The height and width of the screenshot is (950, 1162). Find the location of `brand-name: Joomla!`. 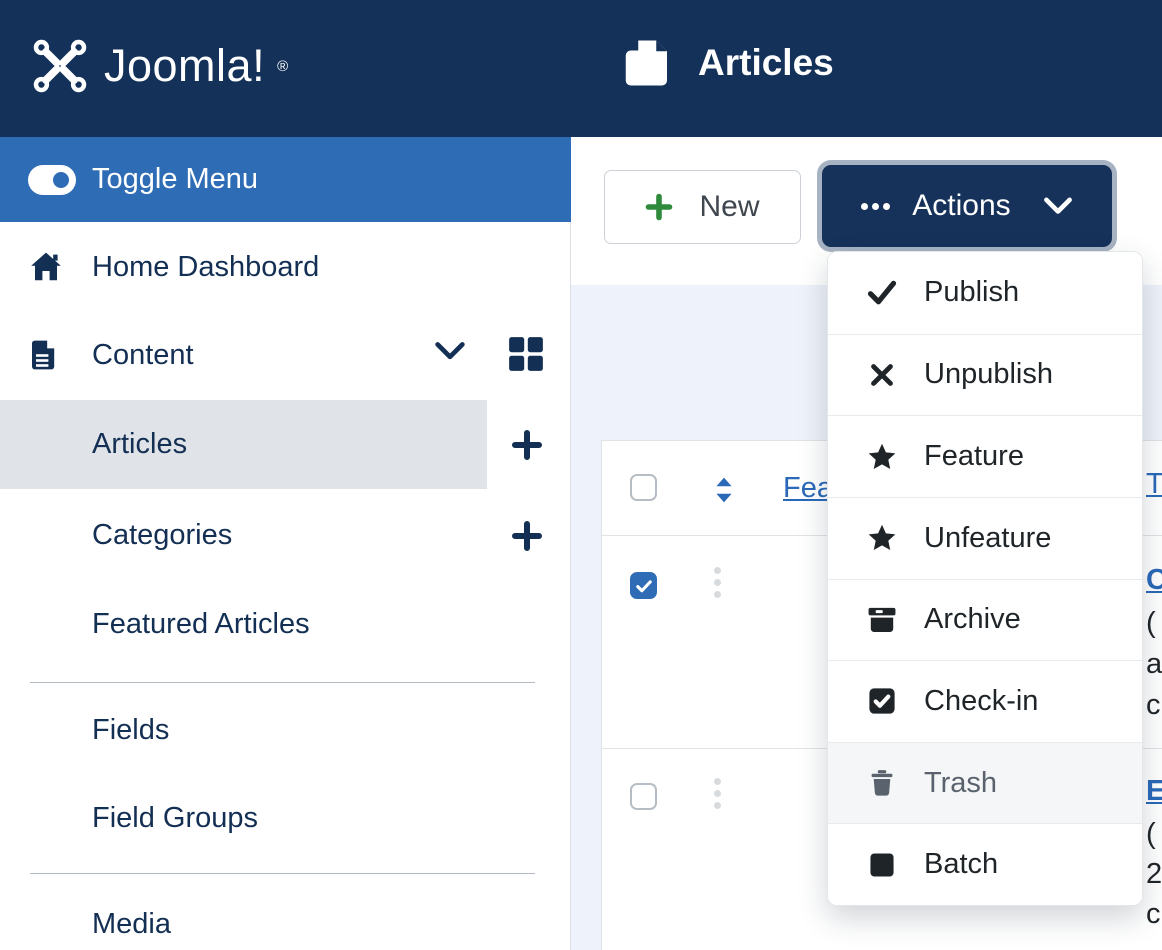

brand-name: Joomla! is located at coordinates (185, 65).